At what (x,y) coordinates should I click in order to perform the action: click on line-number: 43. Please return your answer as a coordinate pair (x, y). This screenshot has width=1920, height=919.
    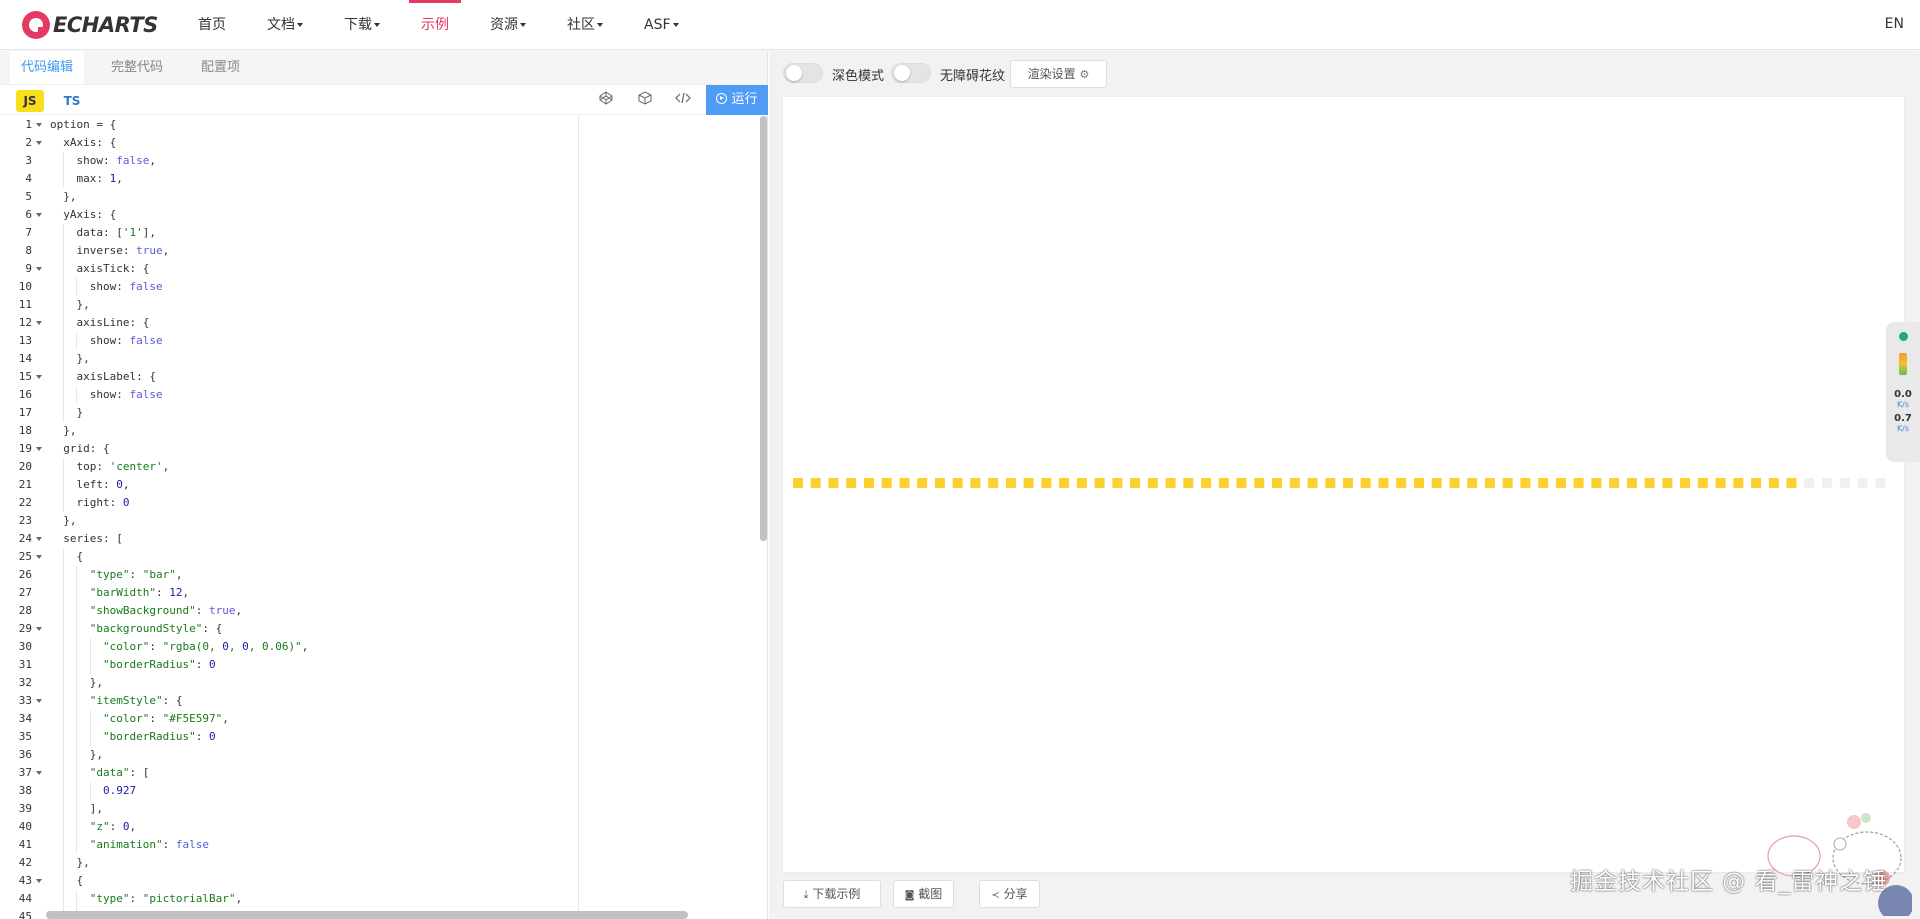
    Looking at the image, I should click on (23, 881).